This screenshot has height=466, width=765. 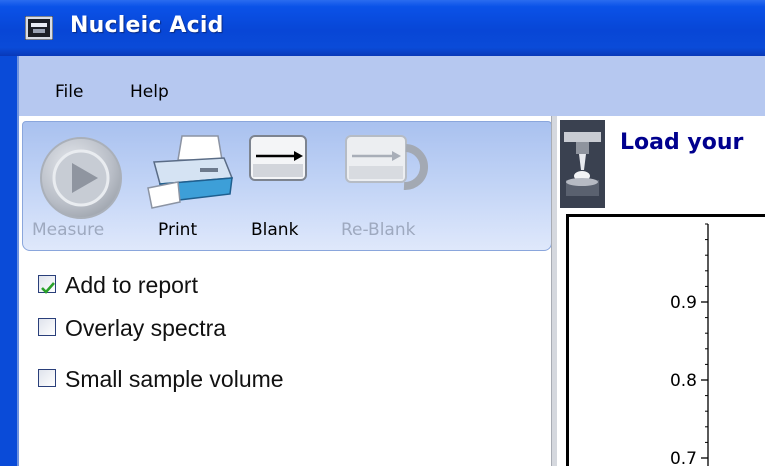 I want to click on reblank-icon, so click(x=388, y=163).